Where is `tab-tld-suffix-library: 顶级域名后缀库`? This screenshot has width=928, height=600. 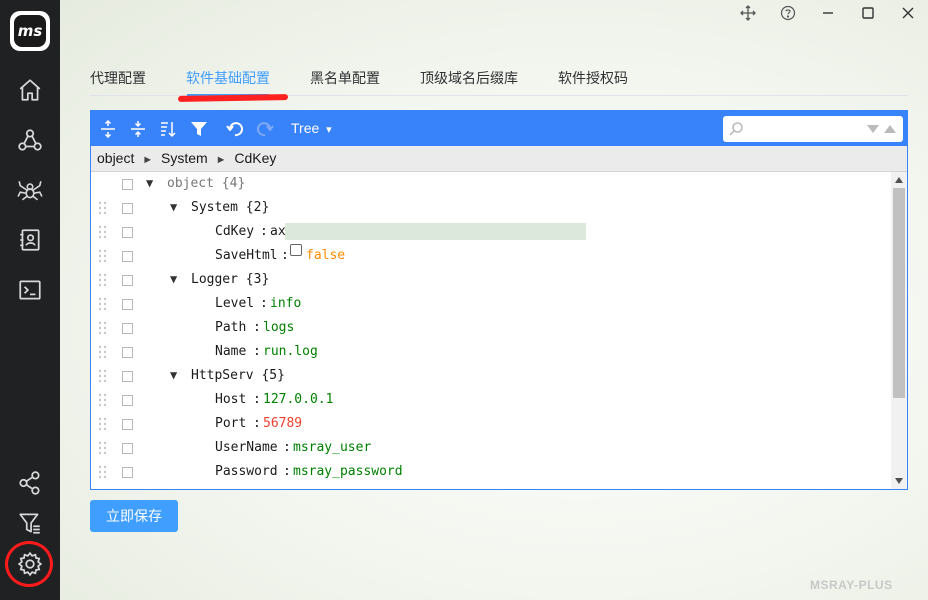
tab-tld-suffix-library: 顶级域名后缀库 is located at coordinates (469, 78).